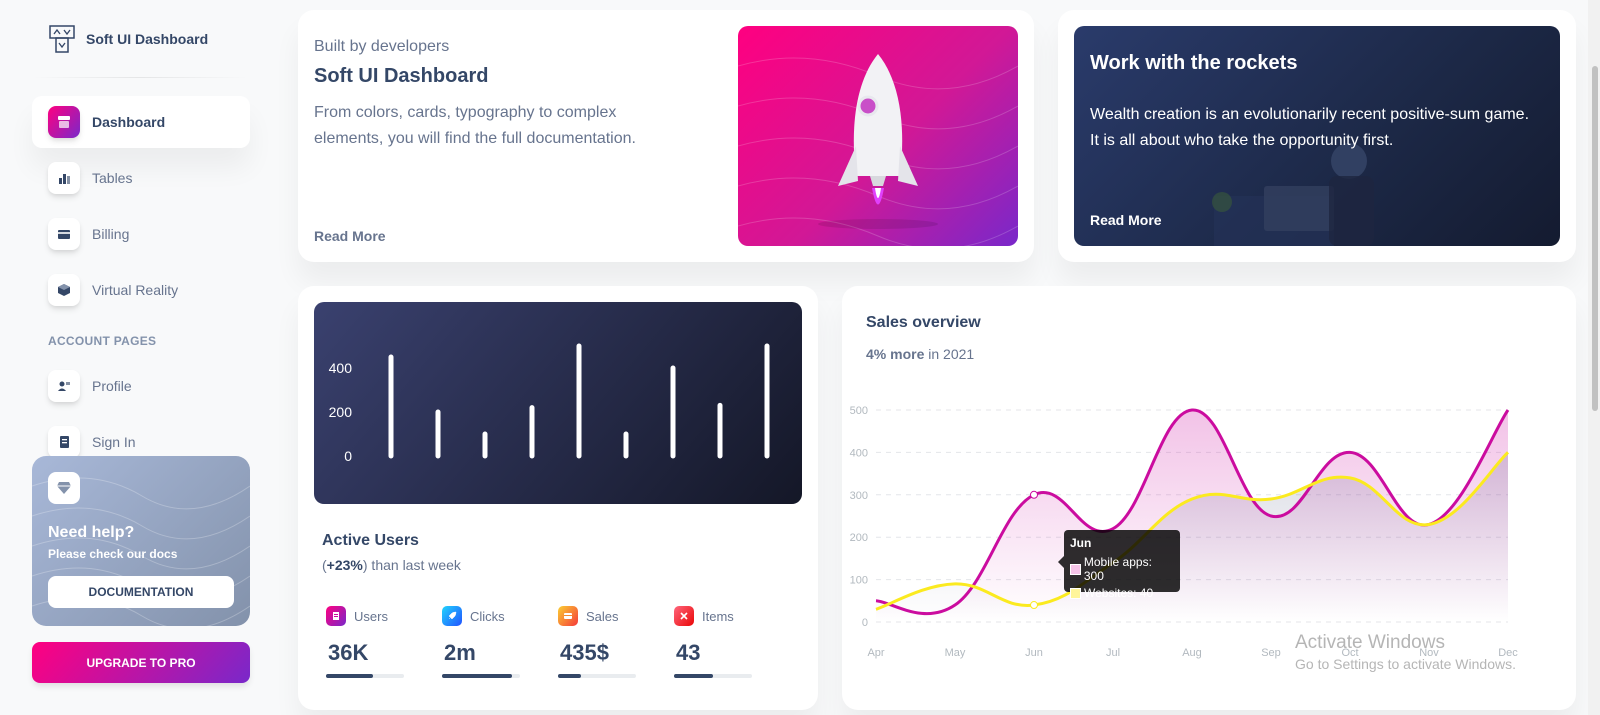 Image resolution: width=1600 pixels, height=715 pixels. What do you see at coordinates (859, 581) in the screenshot?
I see `y-tick-label: 100` at bounding box center [859, 581].